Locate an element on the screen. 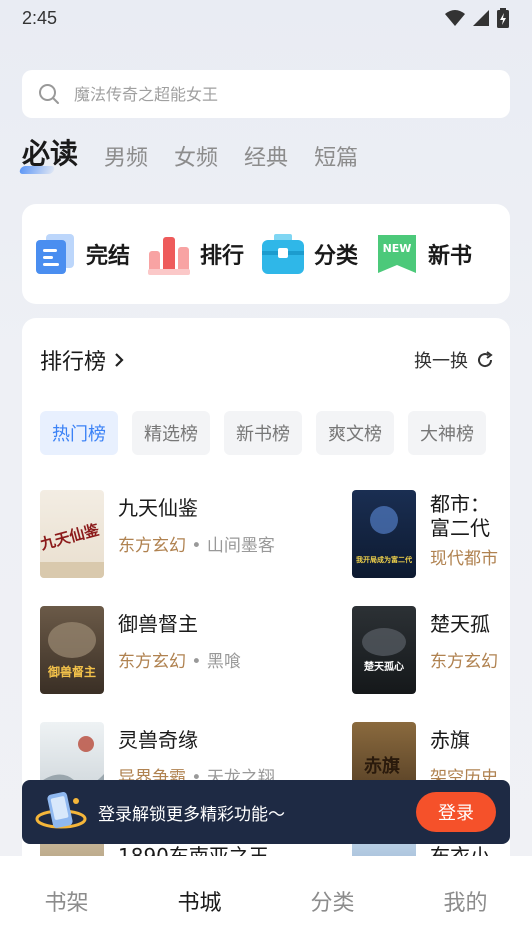  rank-tab-hot: 热门榜 is located at coordinates (79, 433).